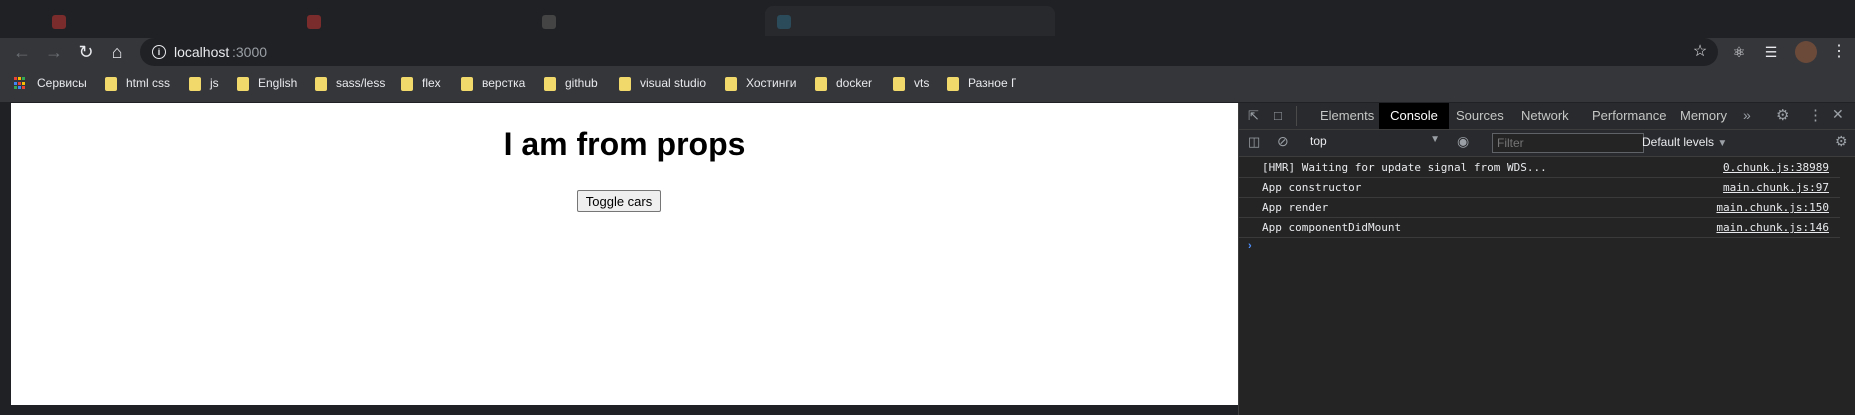  What do you see at coordinates (1747, 115) in the screenshot?
I see `more-tabs-icon: »` at bounding box center [1747, 115].